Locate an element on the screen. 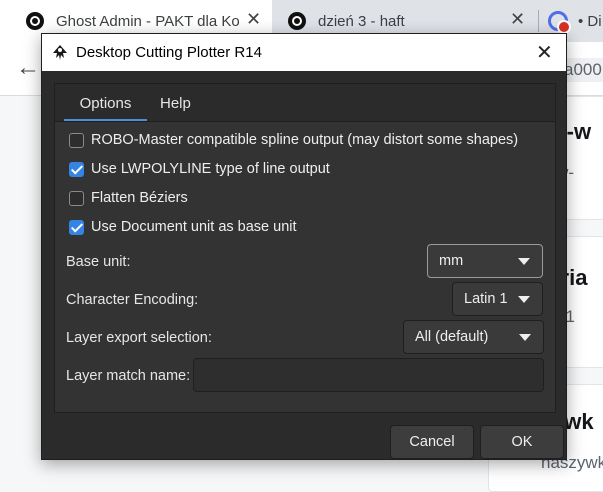  back-arrow-icon: ← is located at coordinates (28, 68).